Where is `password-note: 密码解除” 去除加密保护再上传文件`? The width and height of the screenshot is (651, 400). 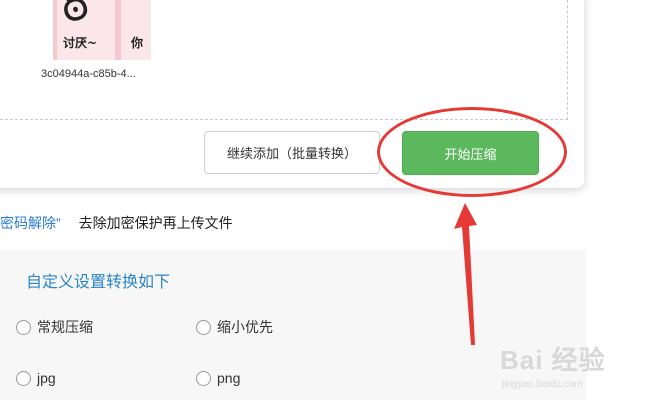 password-note: 密码解除” 去除加密保护再上传文件 is located at coordinates (116, 223).